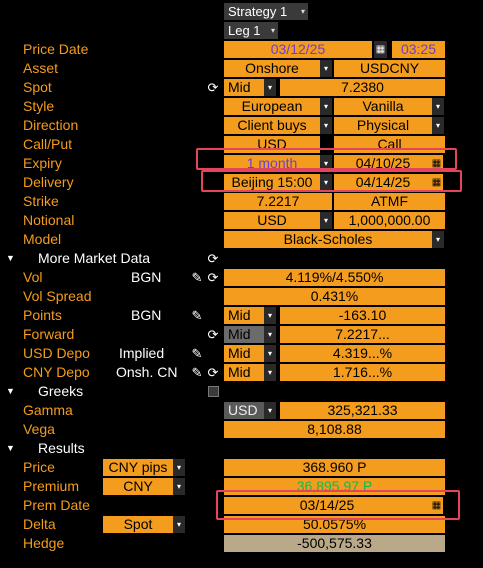 This screenshot has height=568, width=483. What do you see at coordinates (224, 391) in the screenshot?
I see `section-greeks: ▼ Greeks` at bounding box center [224, 391].